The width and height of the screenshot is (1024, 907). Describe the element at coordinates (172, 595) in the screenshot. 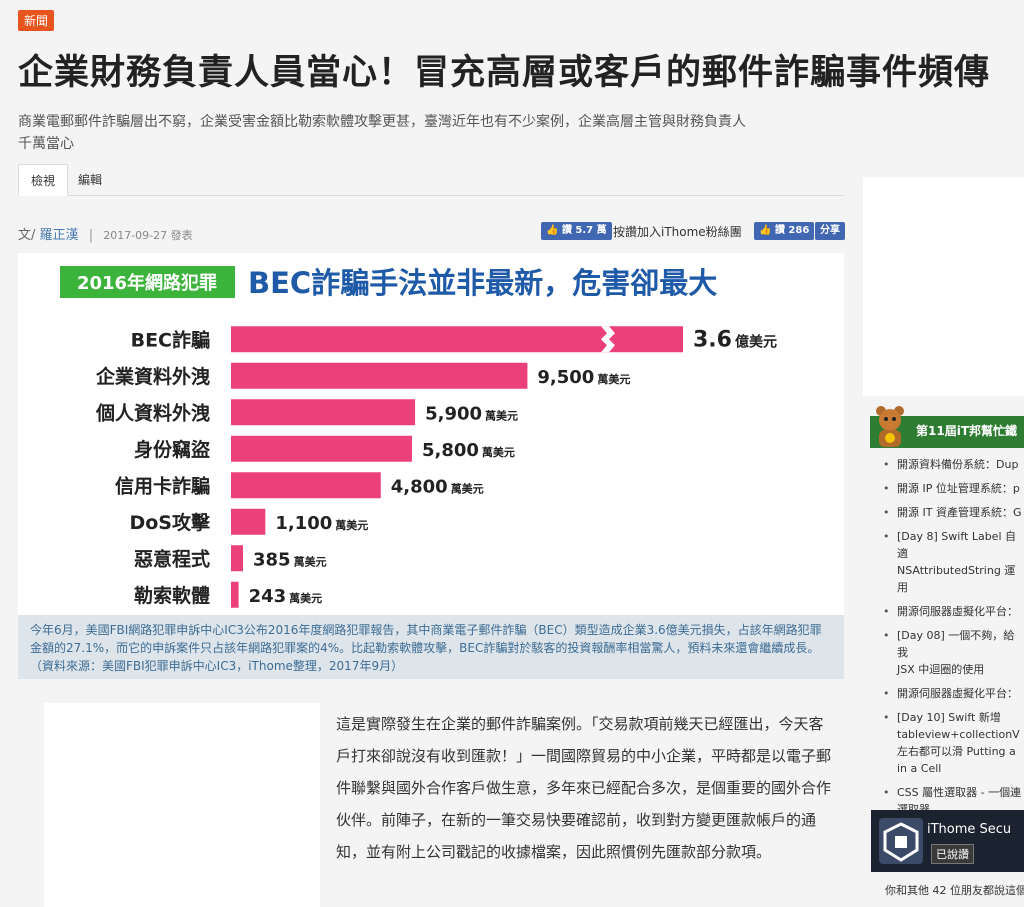

I see `category-label: 勒索軟體` at that location.